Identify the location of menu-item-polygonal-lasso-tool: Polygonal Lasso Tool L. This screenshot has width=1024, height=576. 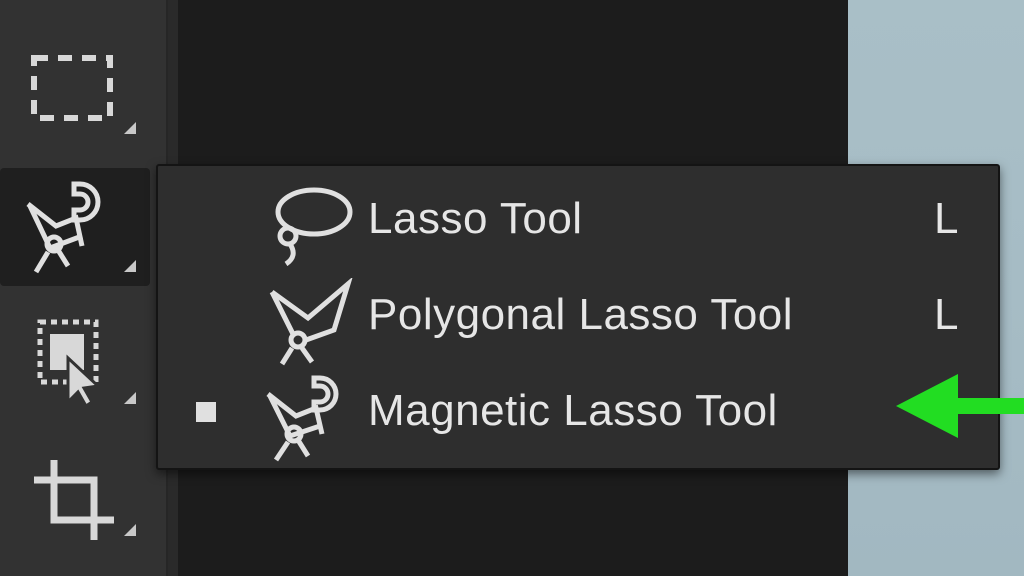
(578, 317).